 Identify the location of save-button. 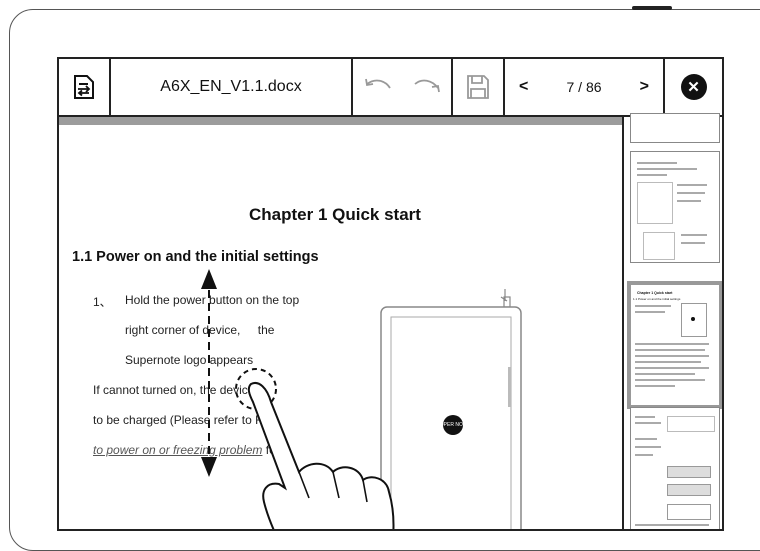
(479, 87).